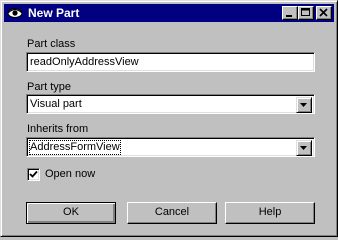  I want to click on help-button: Help, so click(270, 213).